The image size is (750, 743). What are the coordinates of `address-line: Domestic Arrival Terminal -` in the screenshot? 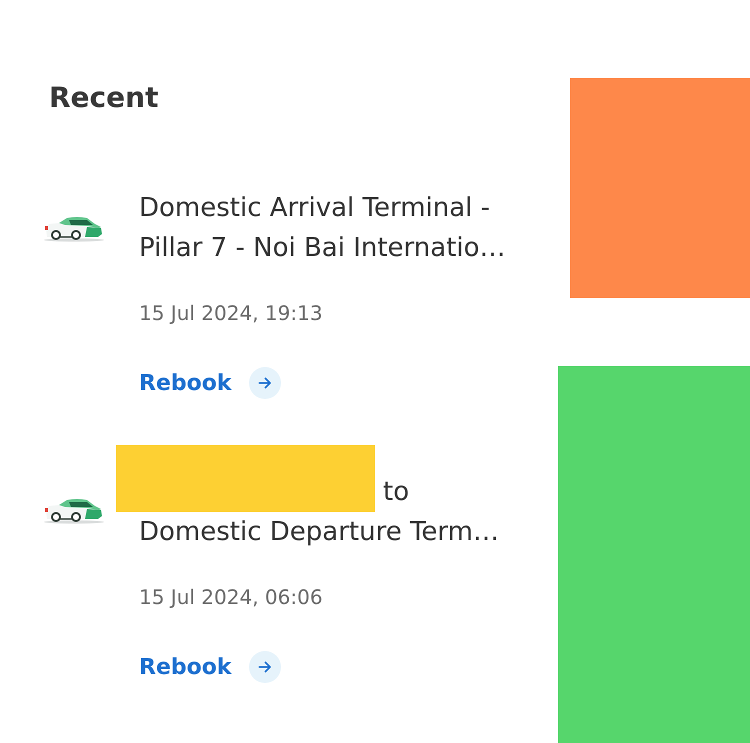 It's located at (314, 208).